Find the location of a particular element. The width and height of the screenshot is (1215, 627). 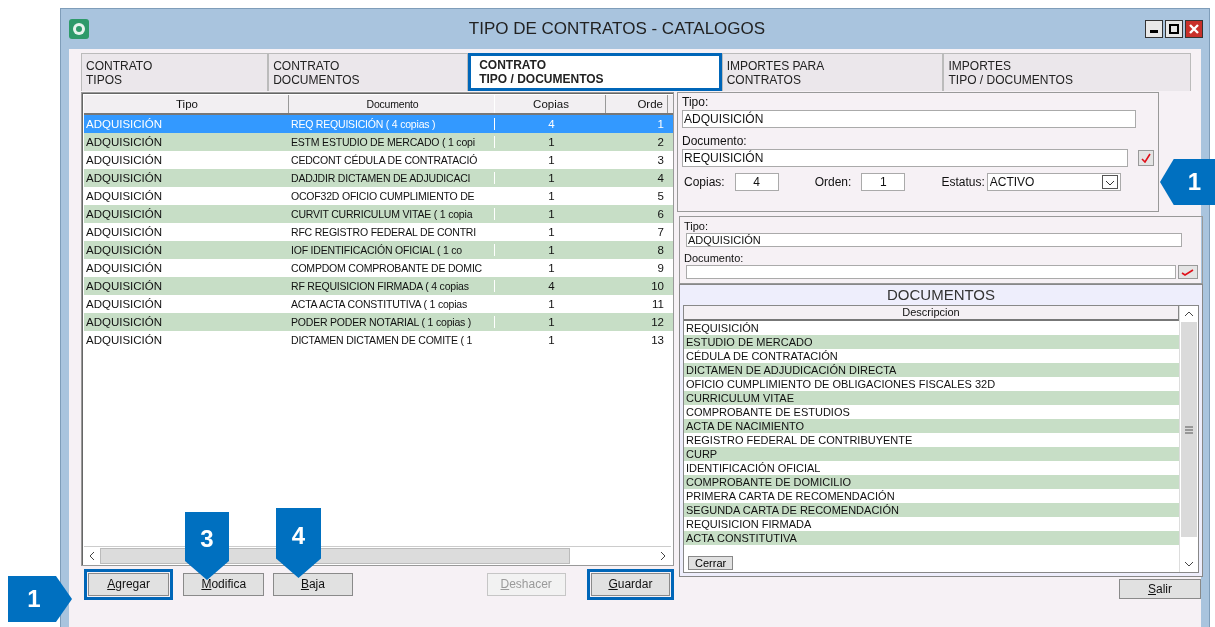

tab: CONTRATO DOCUMENTOS is located at coordinates (368, 72).